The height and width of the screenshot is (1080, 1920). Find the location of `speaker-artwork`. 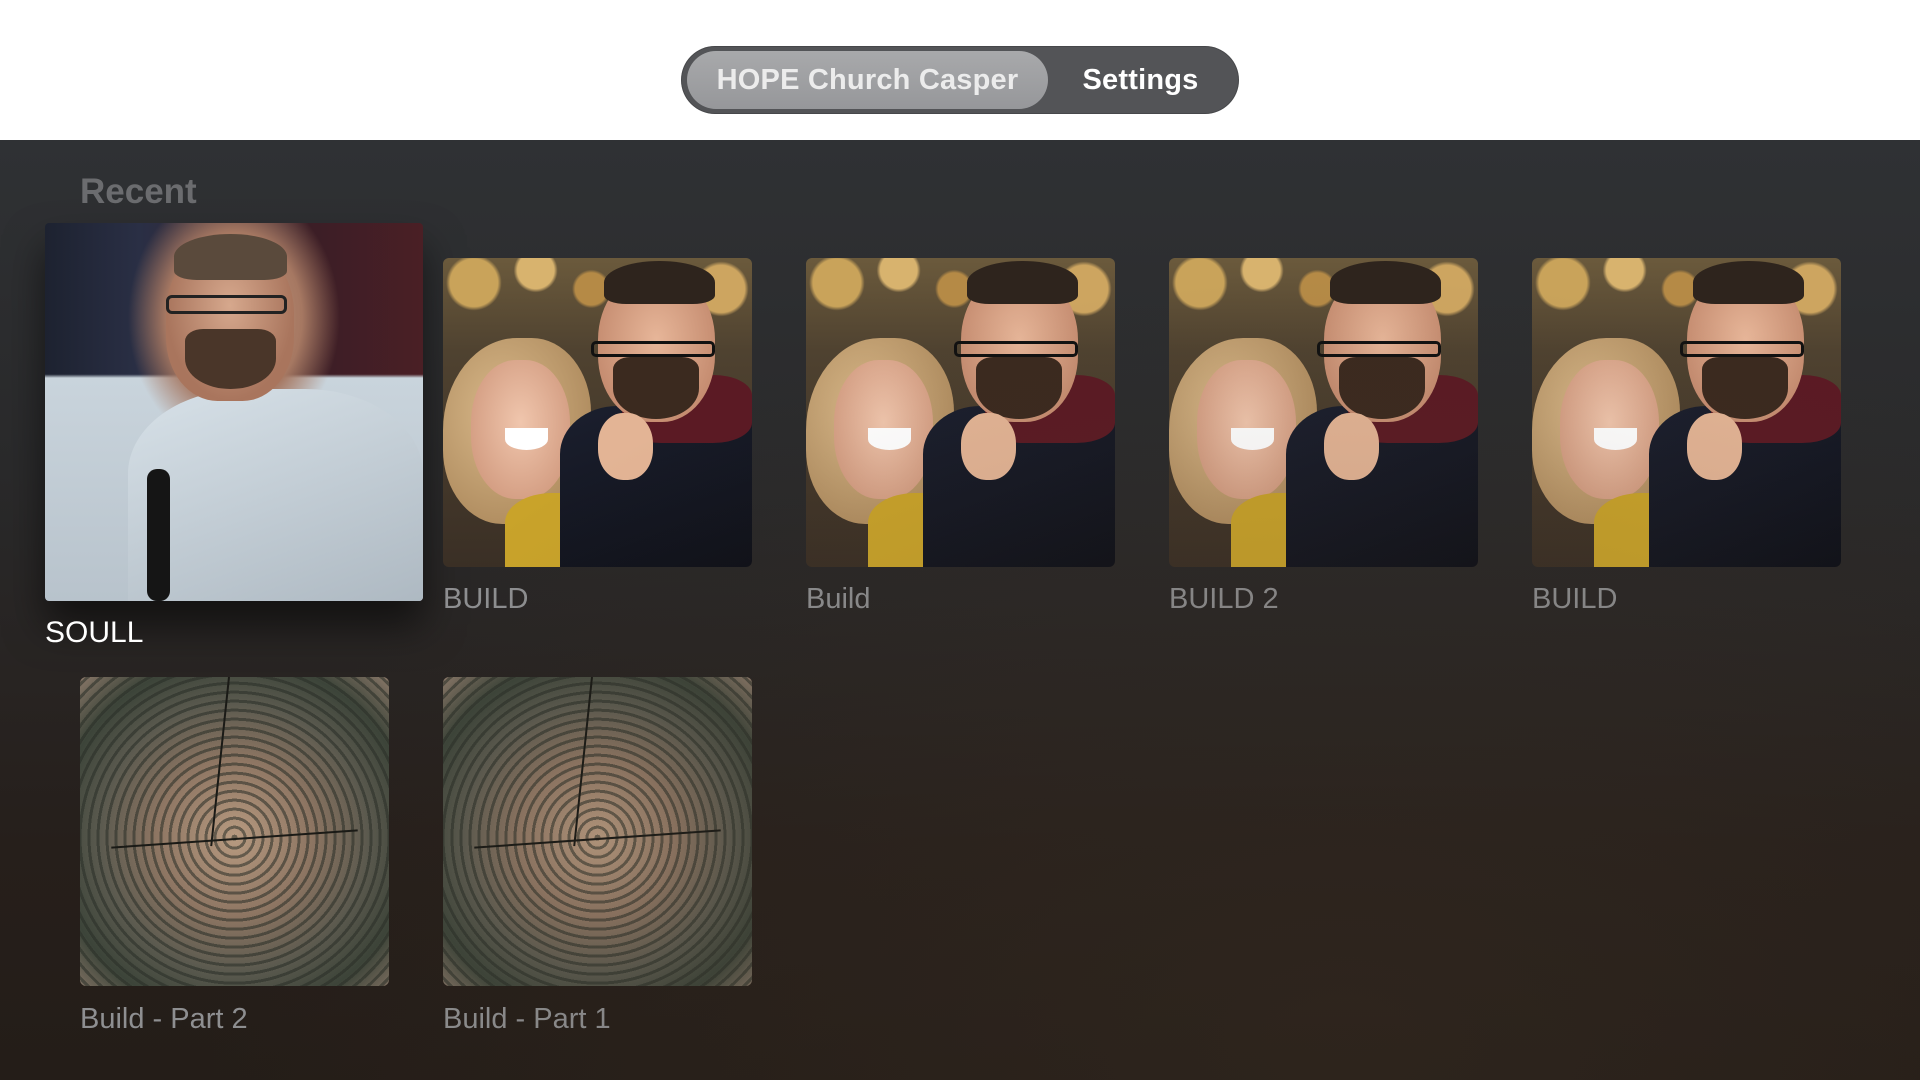

speaker-artwork is located at coordinates (234, 412).